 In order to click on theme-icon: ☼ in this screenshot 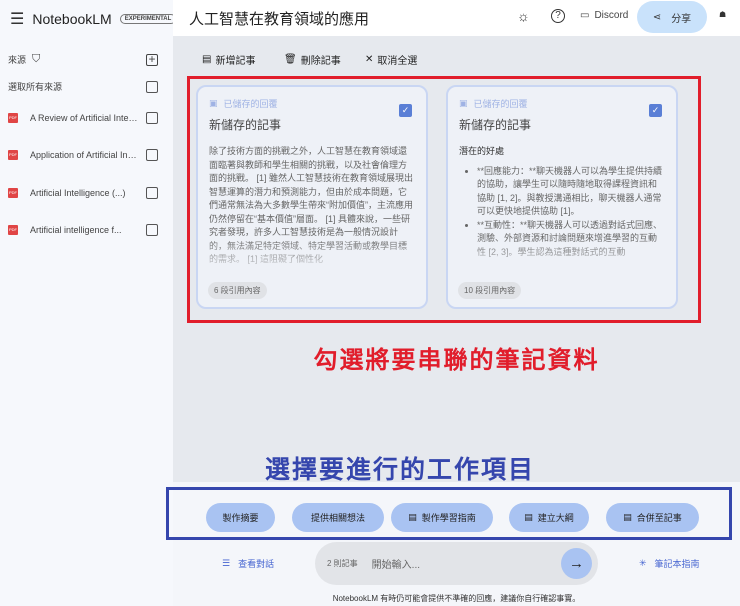, I will do `click(523, 16)`.